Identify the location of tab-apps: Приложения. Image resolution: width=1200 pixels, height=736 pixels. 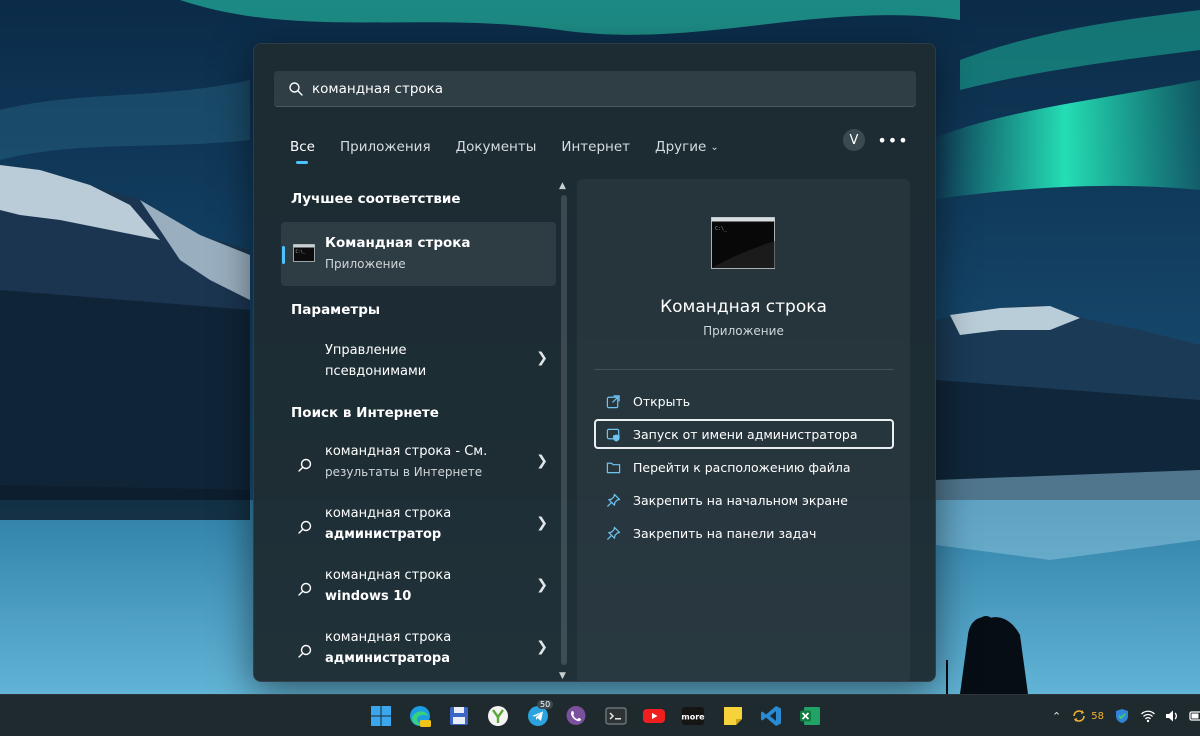
(385, 147).